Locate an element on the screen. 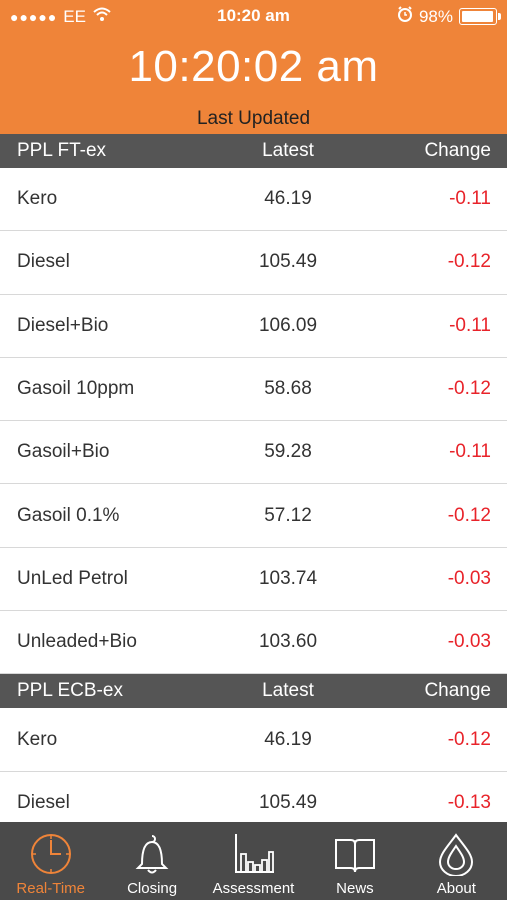  bell-icon is located at coordinates (152, 851).